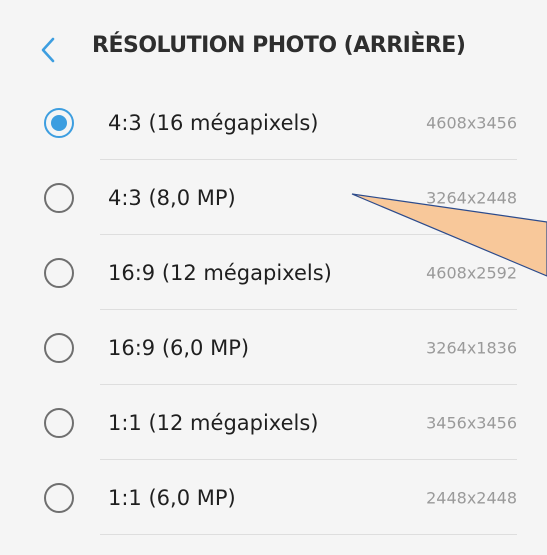 The height and width of the screenshot is (555, 547). Describe the element at coordinates (471, 122) in the screenshot. I see `option-size: 4608x3456` at that location.